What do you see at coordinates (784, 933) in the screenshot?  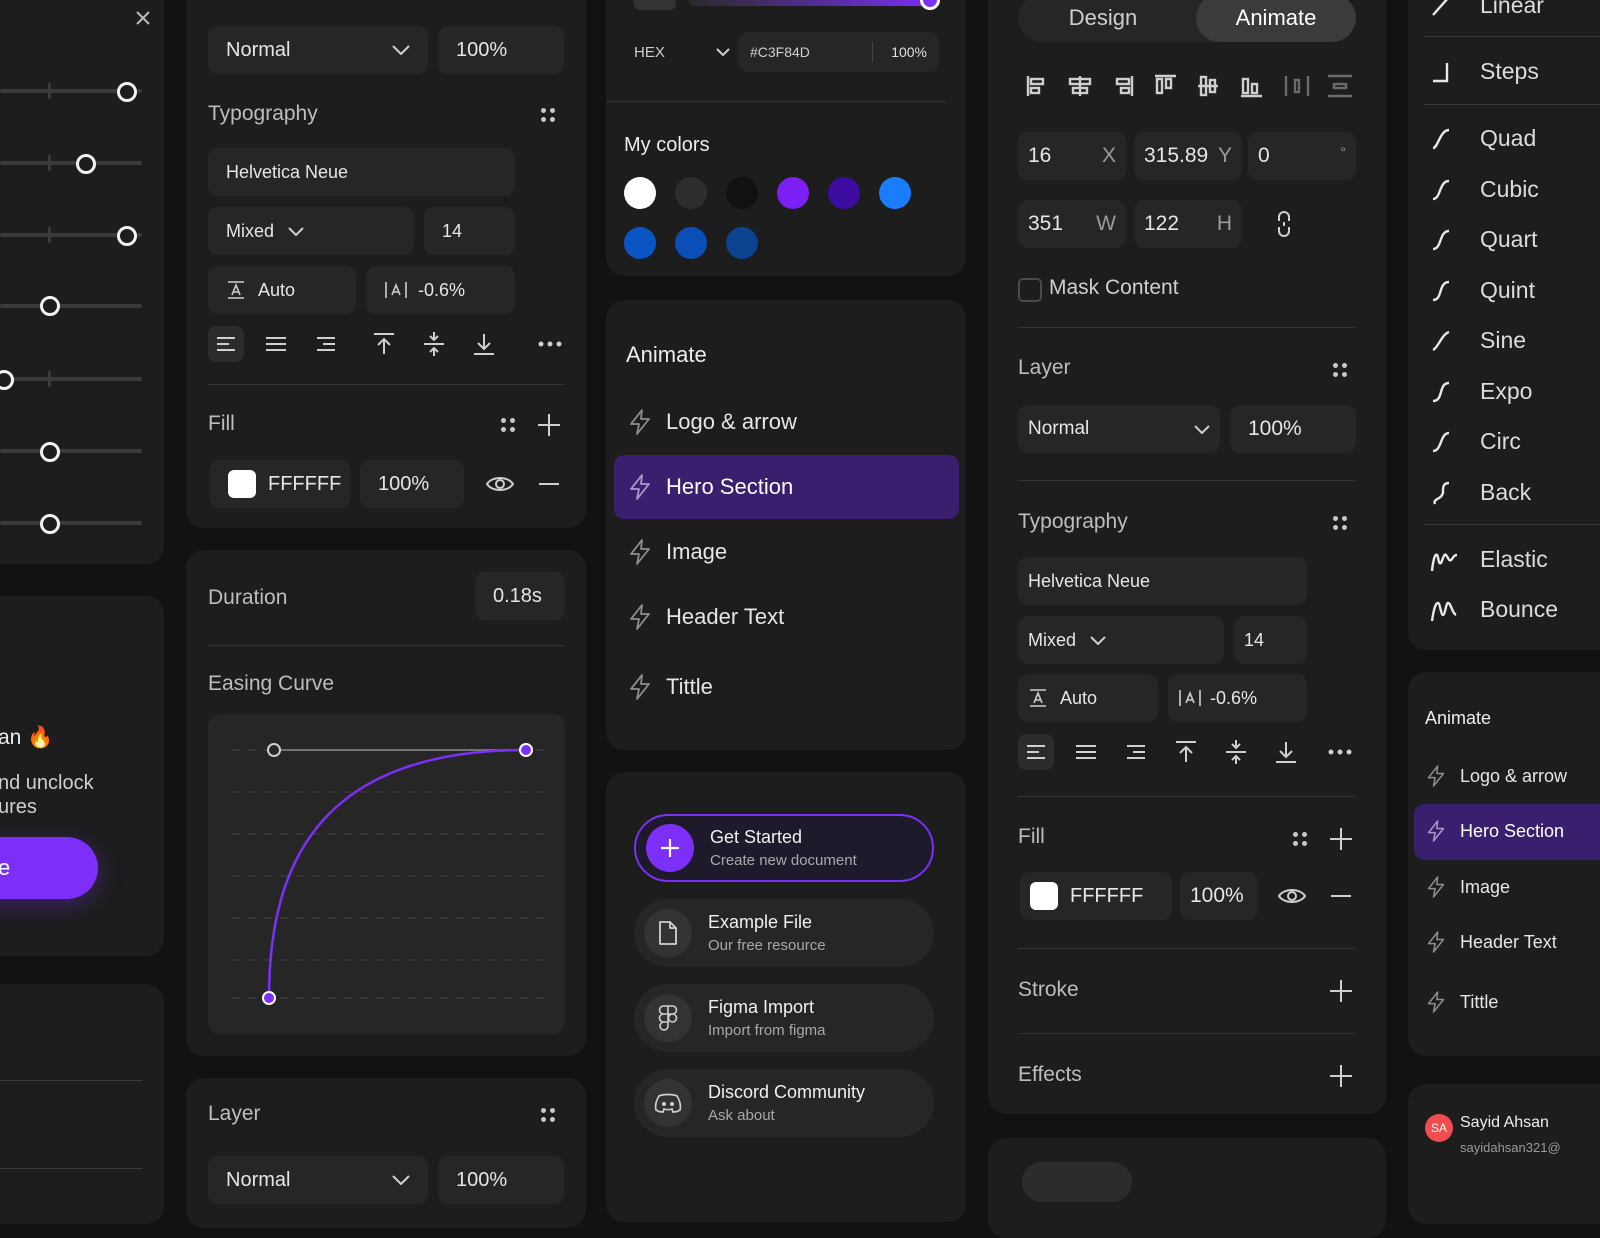 I see `example-file-action: Example File Our free resource` at bounding box center [784, 933].